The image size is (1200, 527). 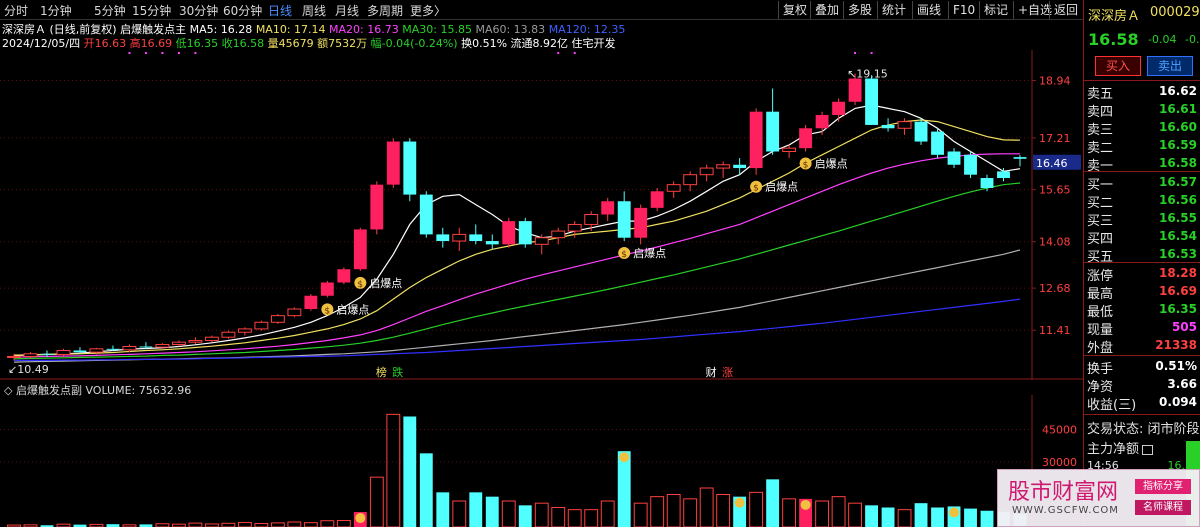 I want to click on watermark-tag: 名师课程, so click(x=1163, y=507).